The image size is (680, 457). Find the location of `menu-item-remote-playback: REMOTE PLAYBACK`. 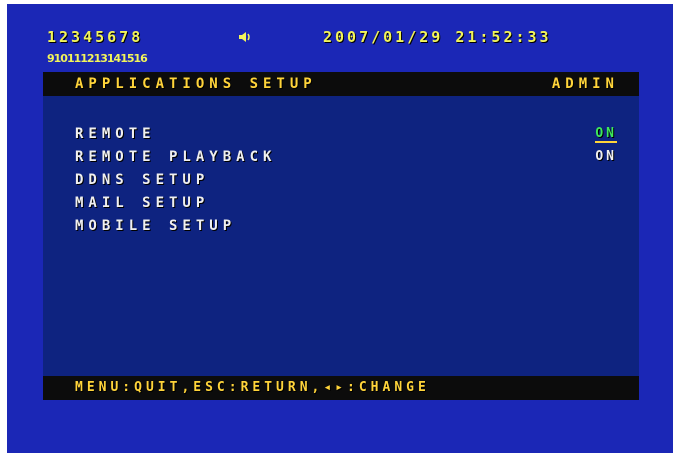

menu-item-remote-playback: REMOTE PLAYBACK is located at coordinates (175, 157).